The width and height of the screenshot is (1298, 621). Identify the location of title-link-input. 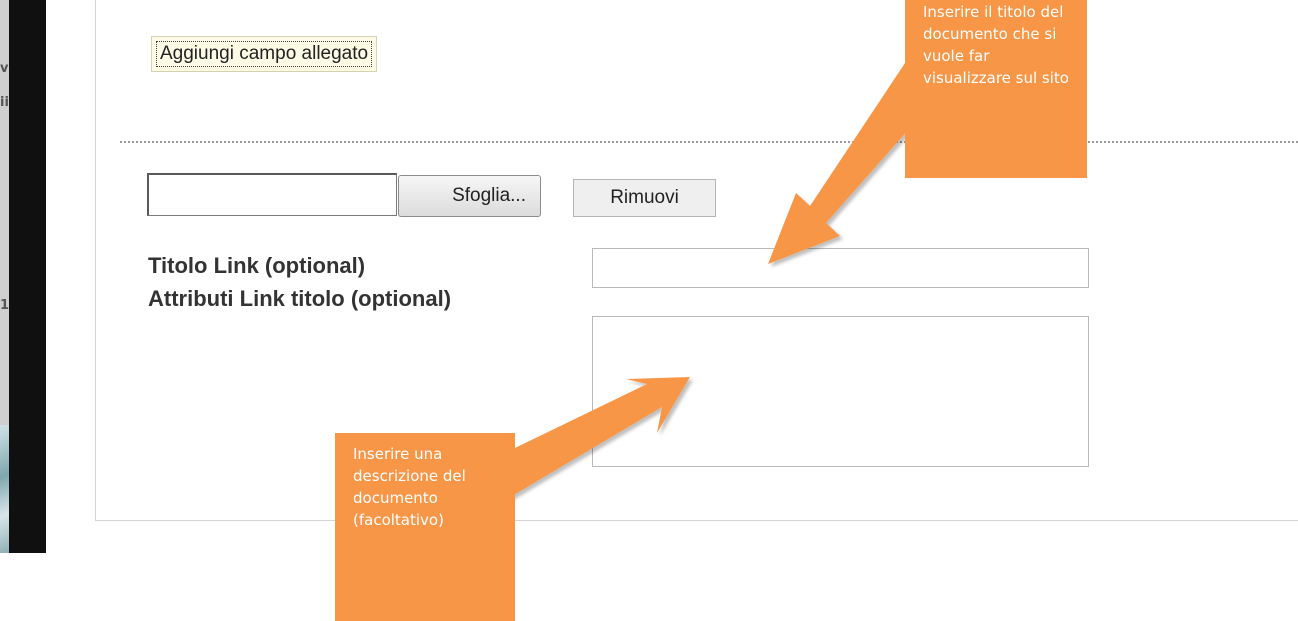
(840, 268).